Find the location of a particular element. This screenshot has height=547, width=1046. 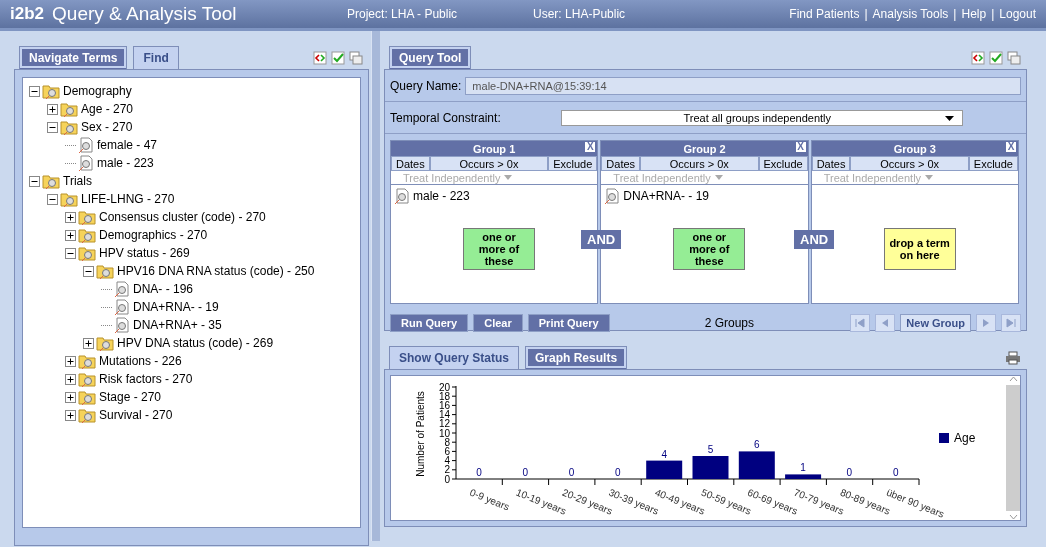

tree-item: HPV status - 269 is located at coordinates (144, 253).